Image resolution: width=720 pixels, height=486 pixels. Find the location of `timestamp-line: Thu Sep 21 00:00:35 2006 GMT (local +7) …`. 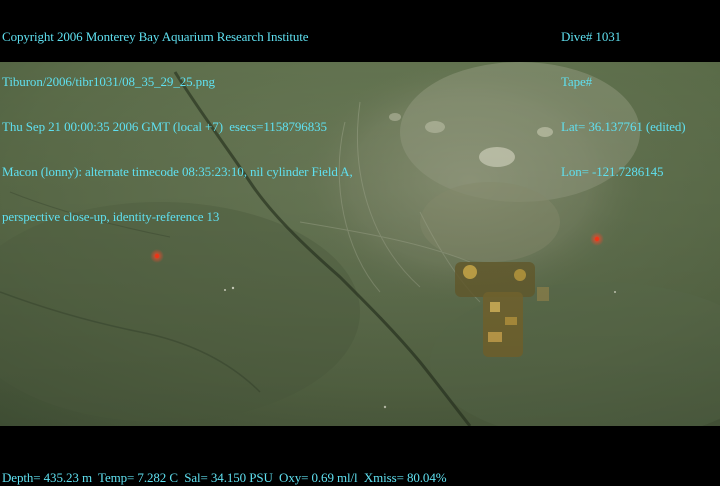

timestamp-line: Thu Sep 21 00:00:35 2006 GMT (local +7) … is located at coordinates (164, 126).